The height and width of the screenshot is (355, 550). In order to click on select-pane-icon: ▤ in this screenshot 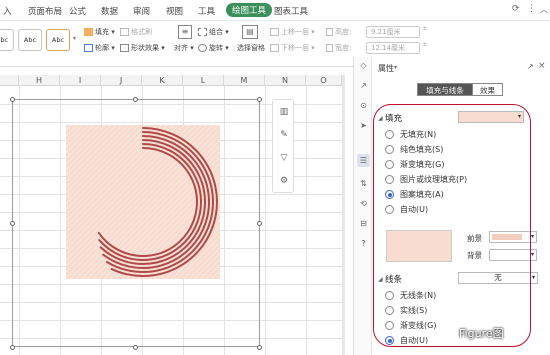, I will do `click(250, 32)`.